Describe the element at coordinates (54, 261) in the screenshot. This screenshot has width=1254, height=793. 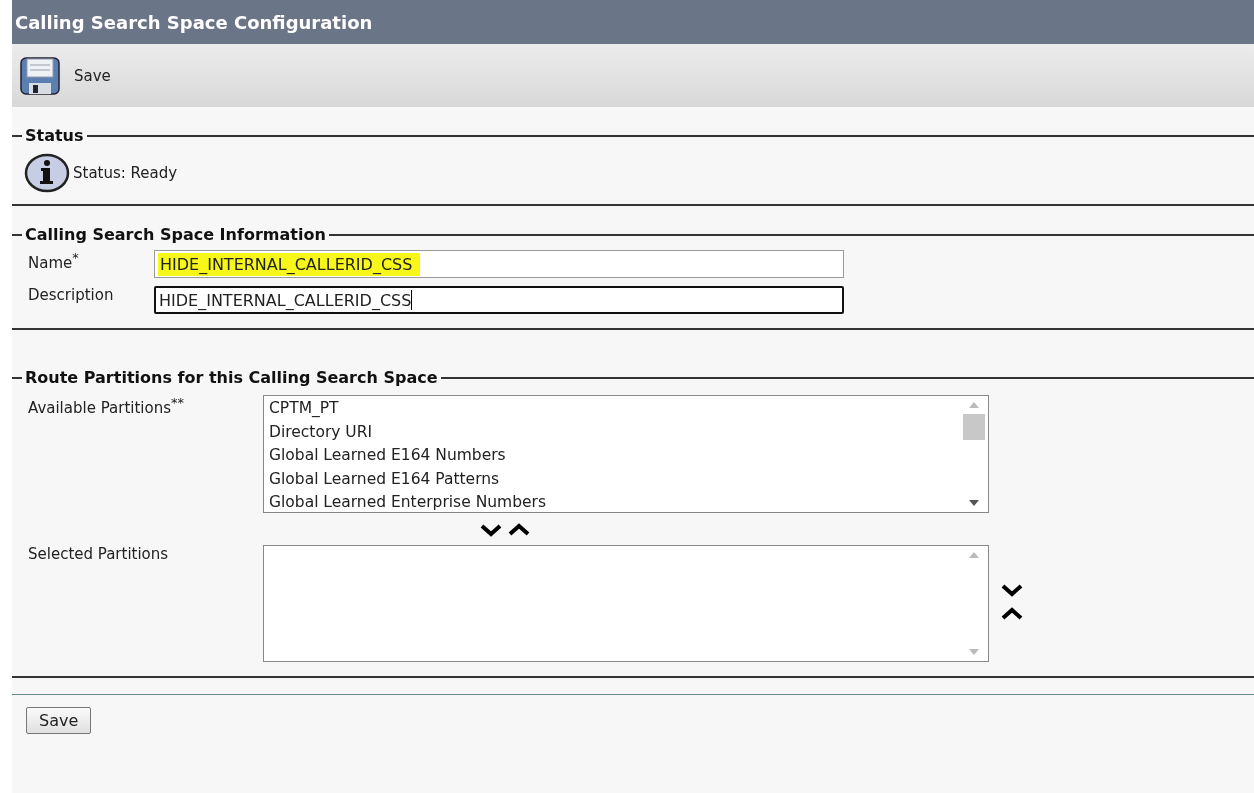
I see `field-label: Name$^{*}$` at that location.